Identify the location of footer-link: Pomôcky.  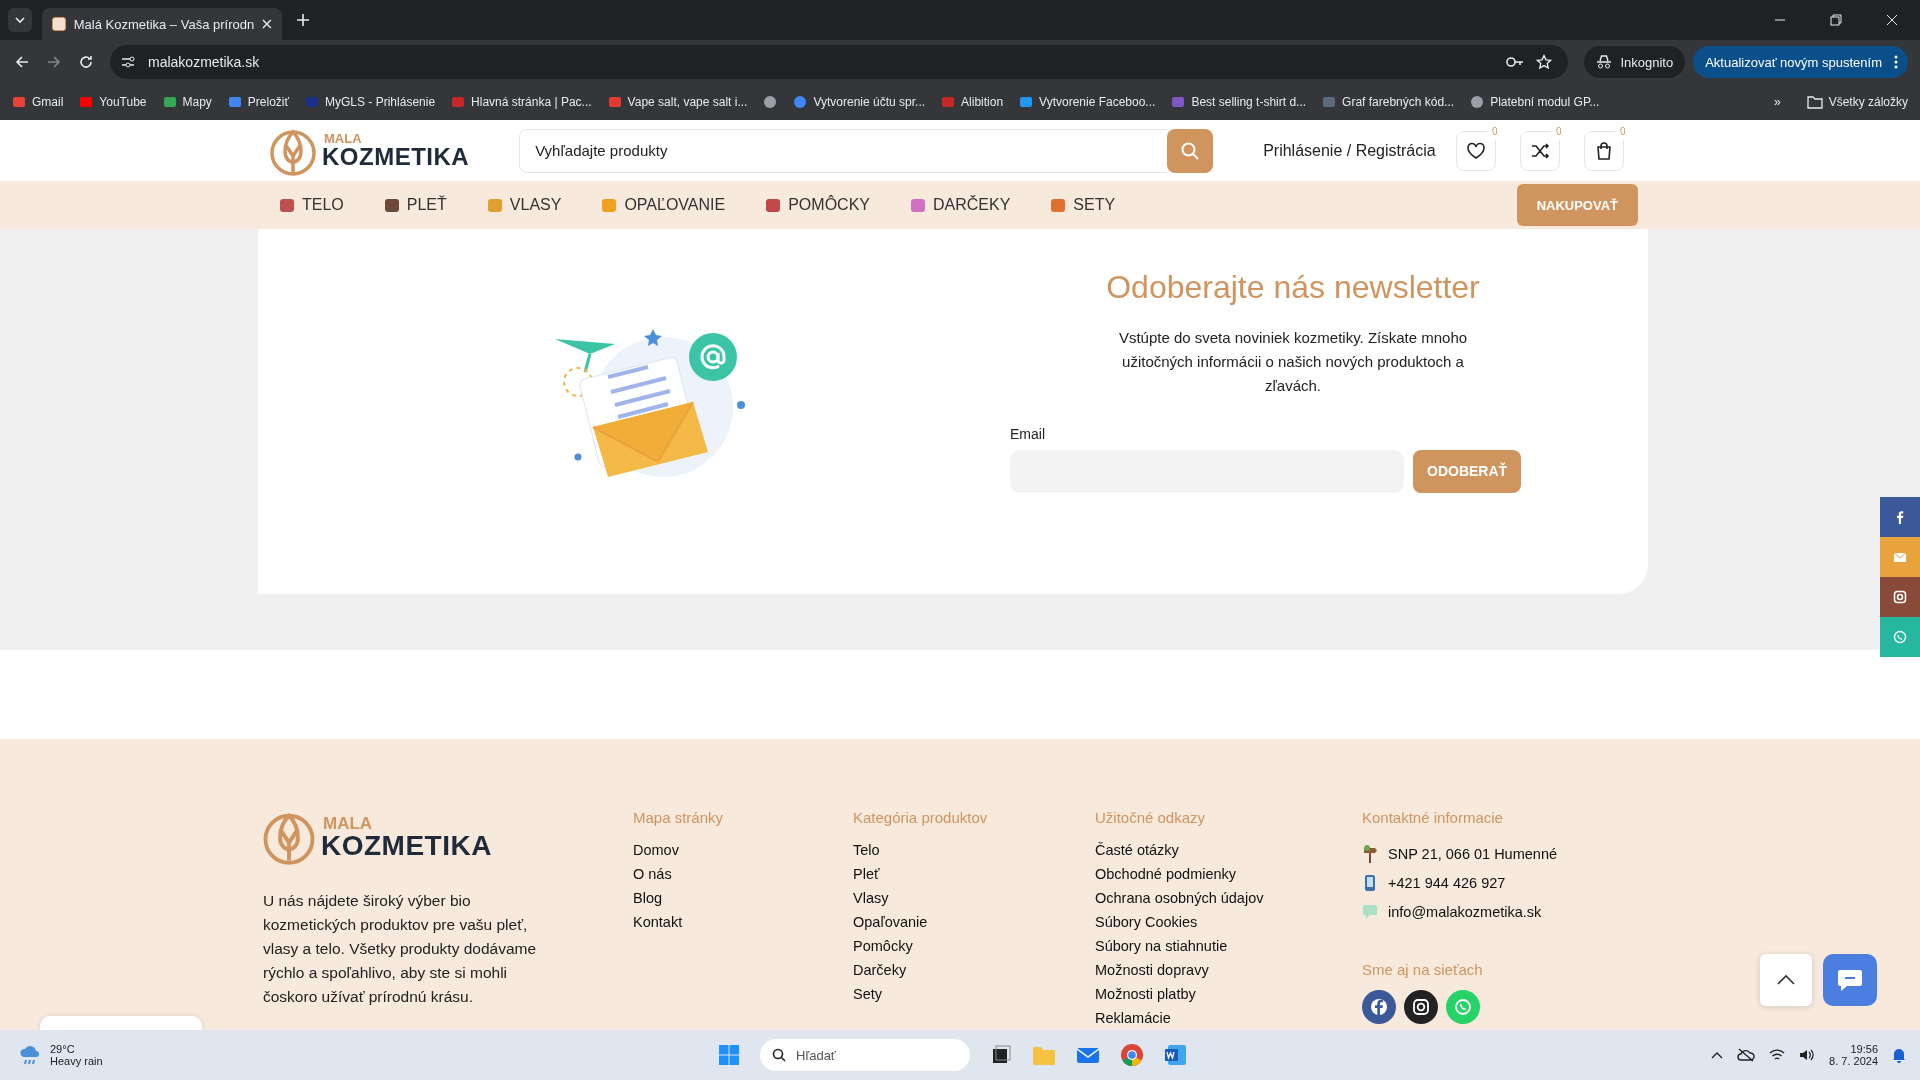
(974, 946).